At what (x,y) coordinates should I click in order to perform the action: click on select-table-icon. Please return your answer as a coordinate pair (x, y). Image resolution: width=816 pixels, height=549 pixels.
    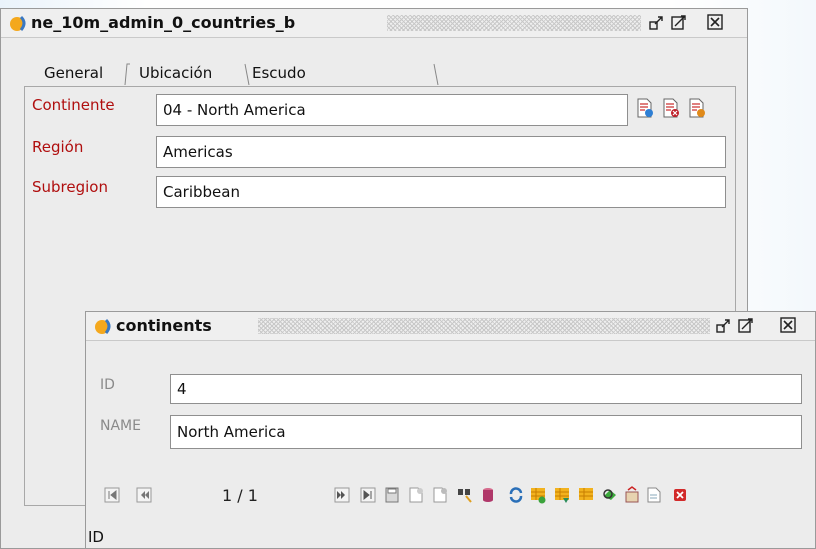
    Looking at the image, I should click on (562, 495).